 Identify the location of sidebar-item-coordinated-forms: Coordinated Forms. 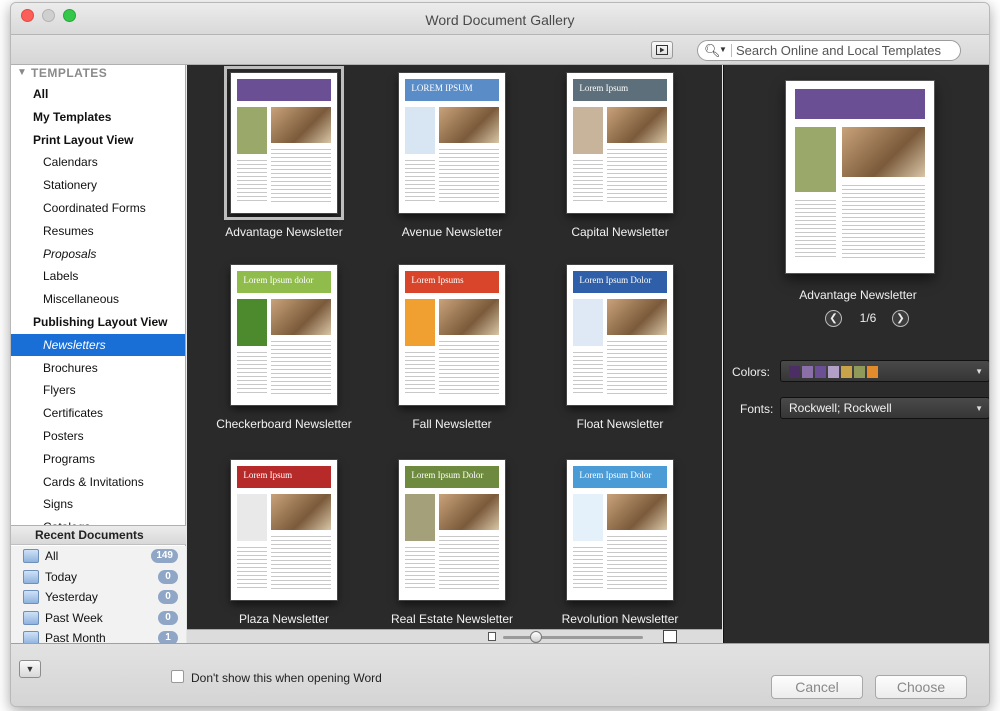
(98, 208).